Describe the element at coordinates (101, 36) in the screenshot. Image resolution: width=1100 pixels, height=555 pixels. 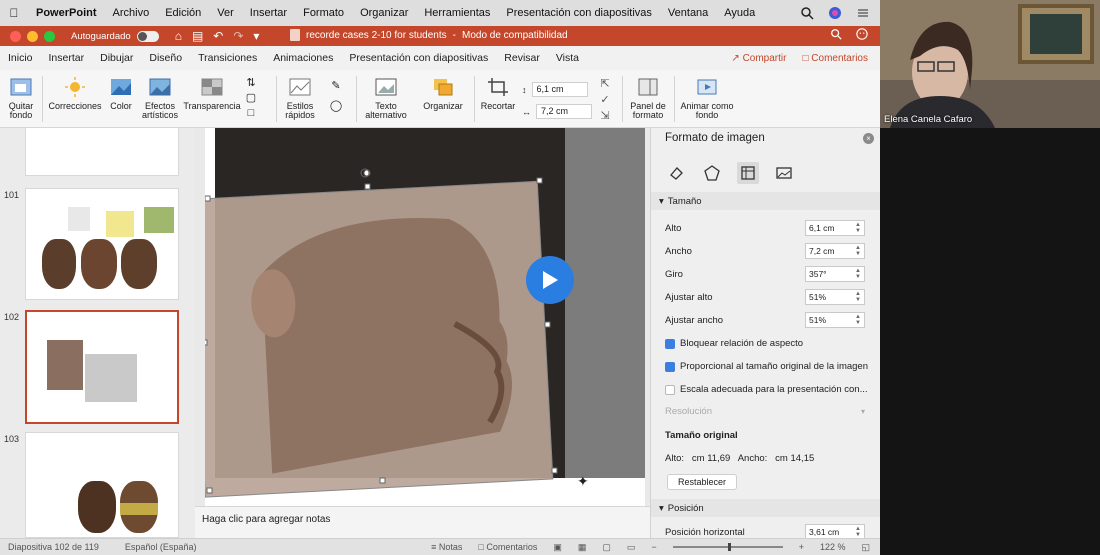
I see `autosave-label: Autoguardado` at that location.